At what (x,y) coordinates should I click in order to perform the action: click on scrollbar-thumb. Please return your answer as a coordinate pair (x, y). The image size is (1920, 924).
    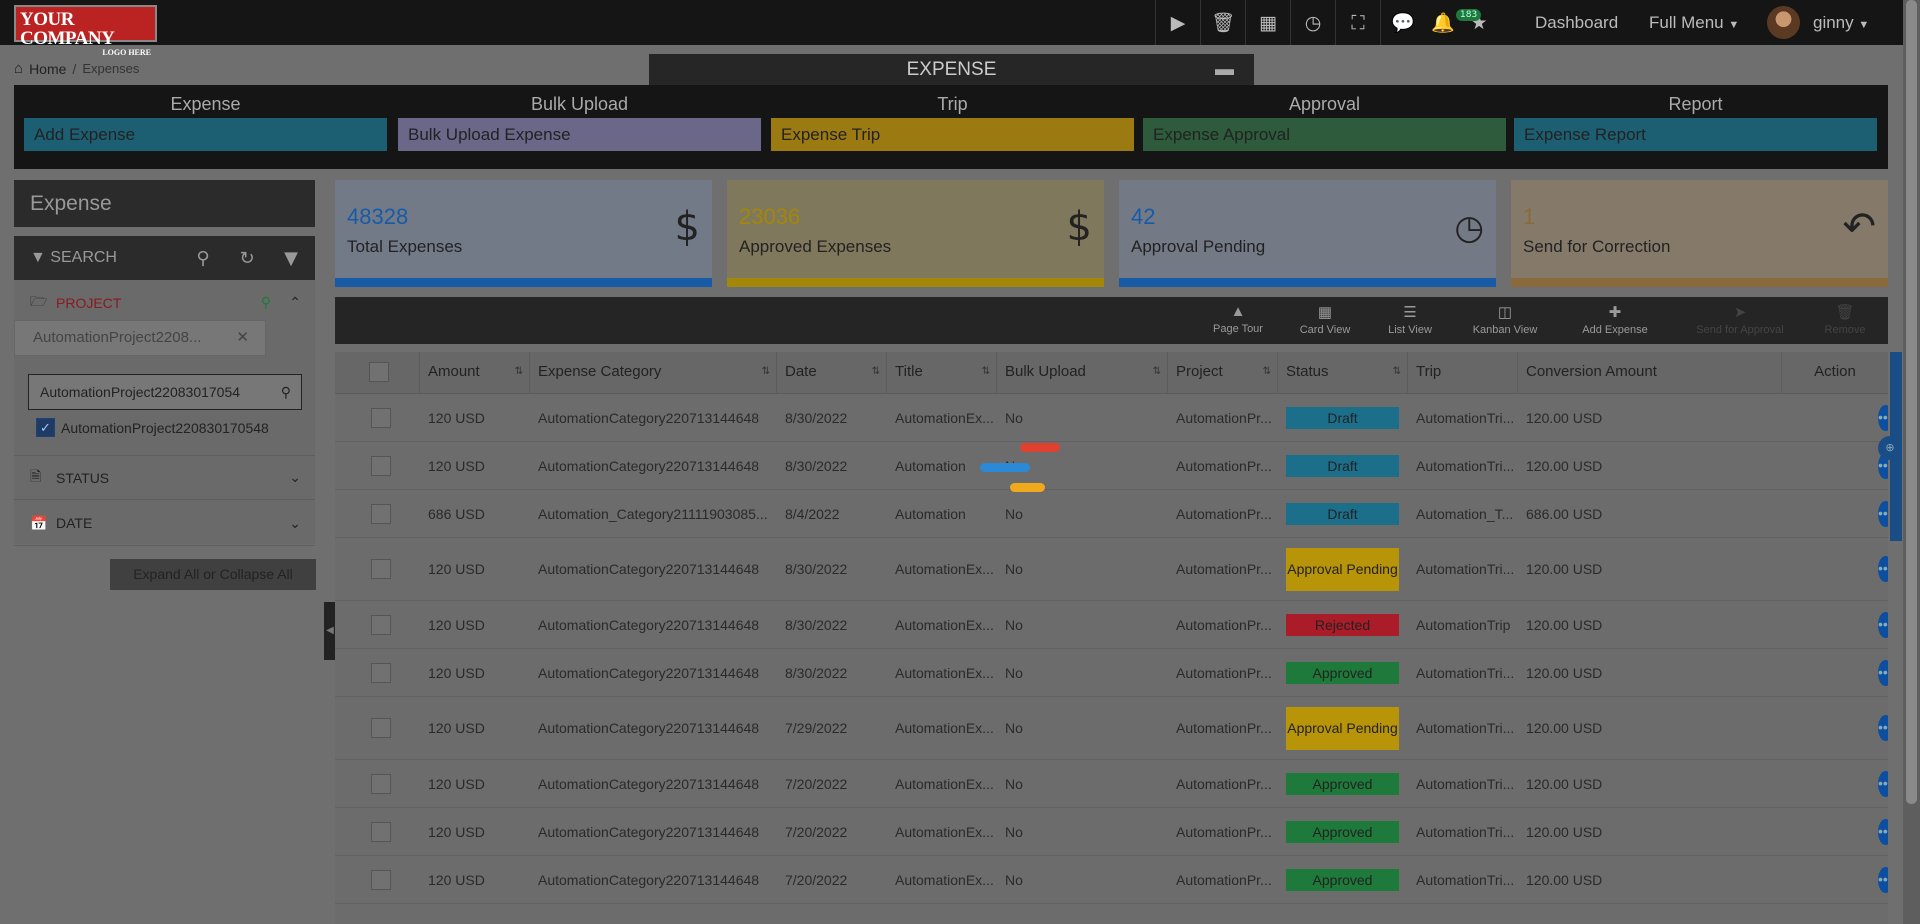
    Looking at the image, I should click on (1911, 402).